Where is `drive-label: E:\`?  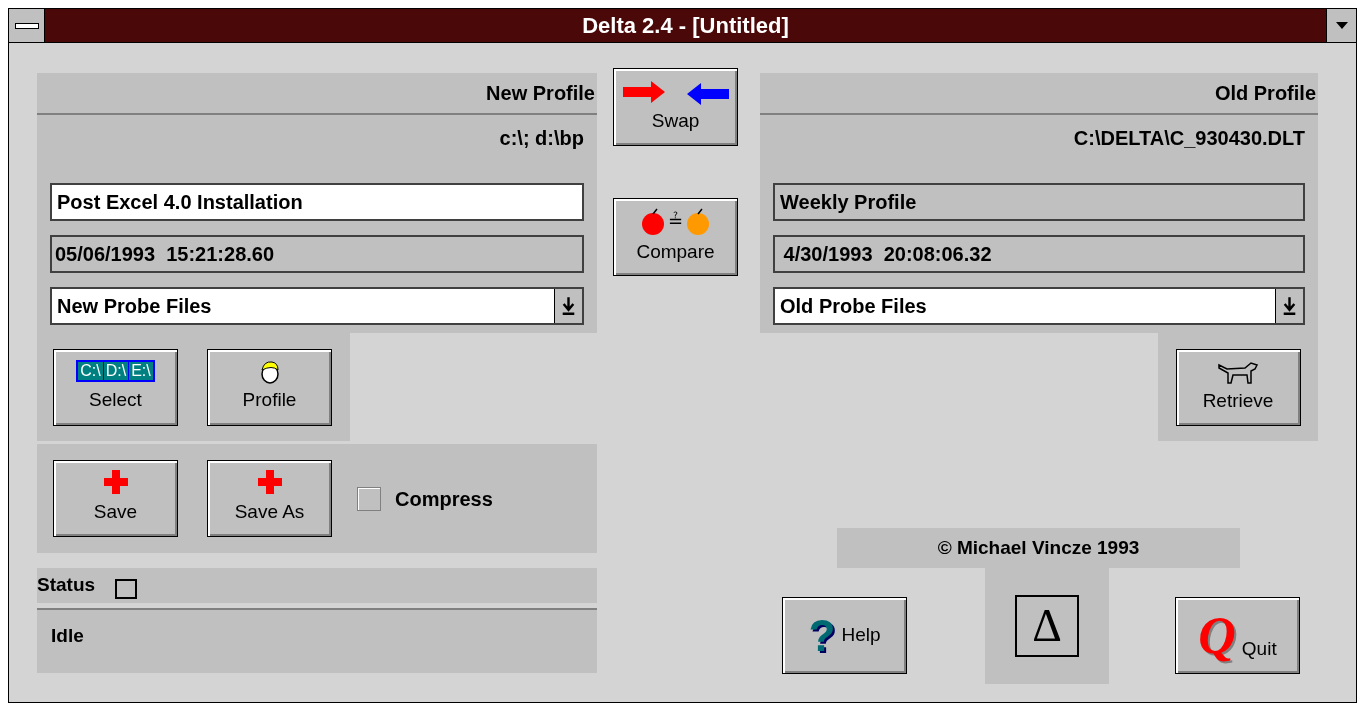
drive-label: E:\ is located at coordinates (140, 370).